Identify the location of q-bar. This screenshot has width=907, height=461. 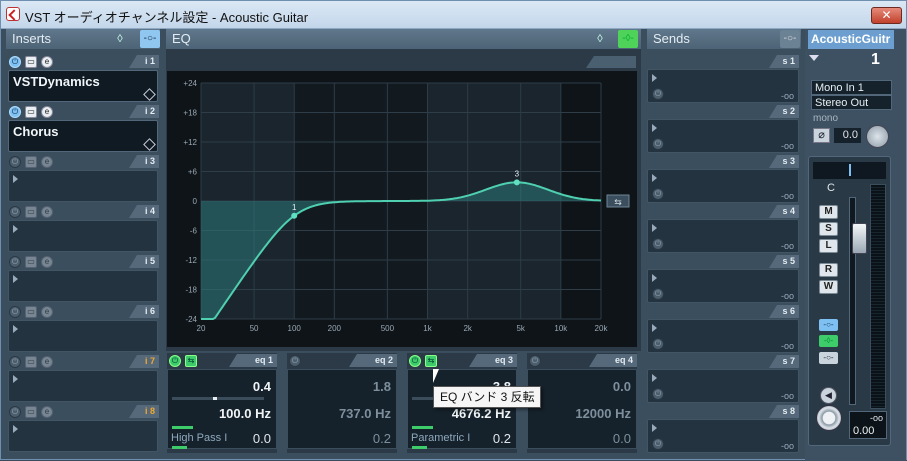
(419, 447).